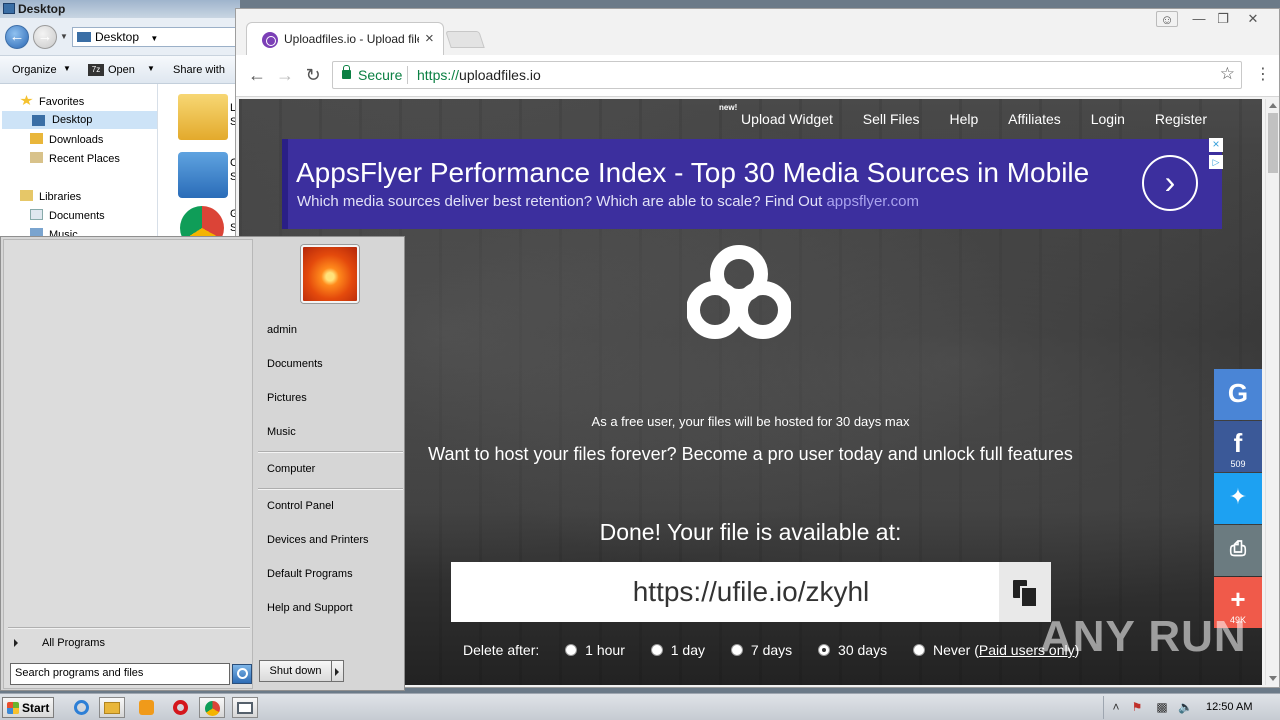 Image resolution: width=1280 pixels, height=720 pixels. I want to click on start-button: Start, so click(28, 707).